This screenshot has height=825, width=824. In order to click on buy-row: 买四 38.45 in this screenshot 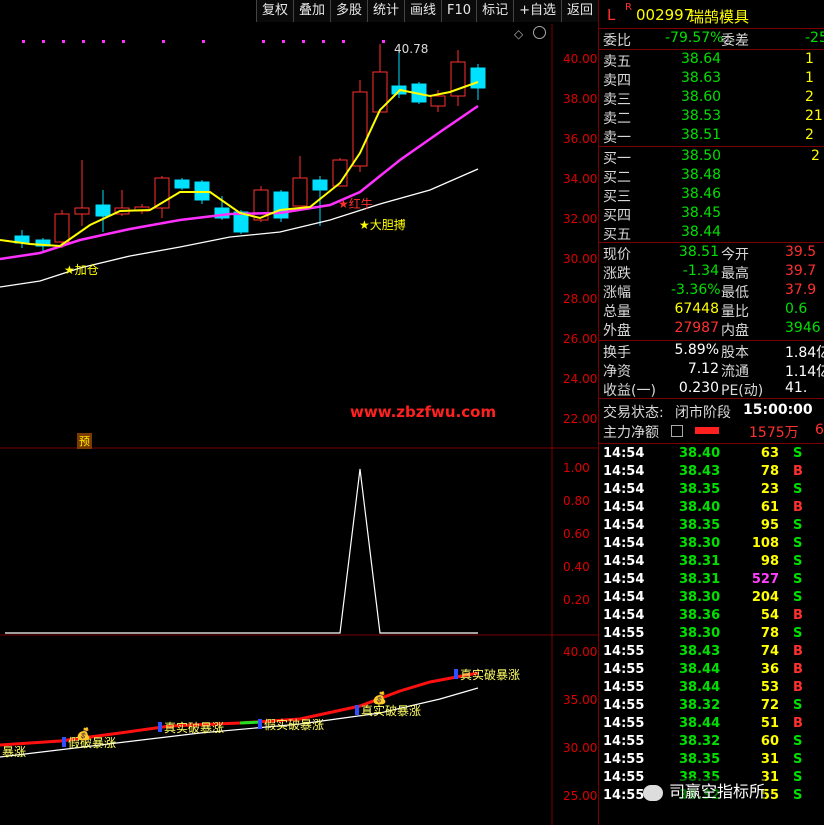, I will do `click(662, 214)`.